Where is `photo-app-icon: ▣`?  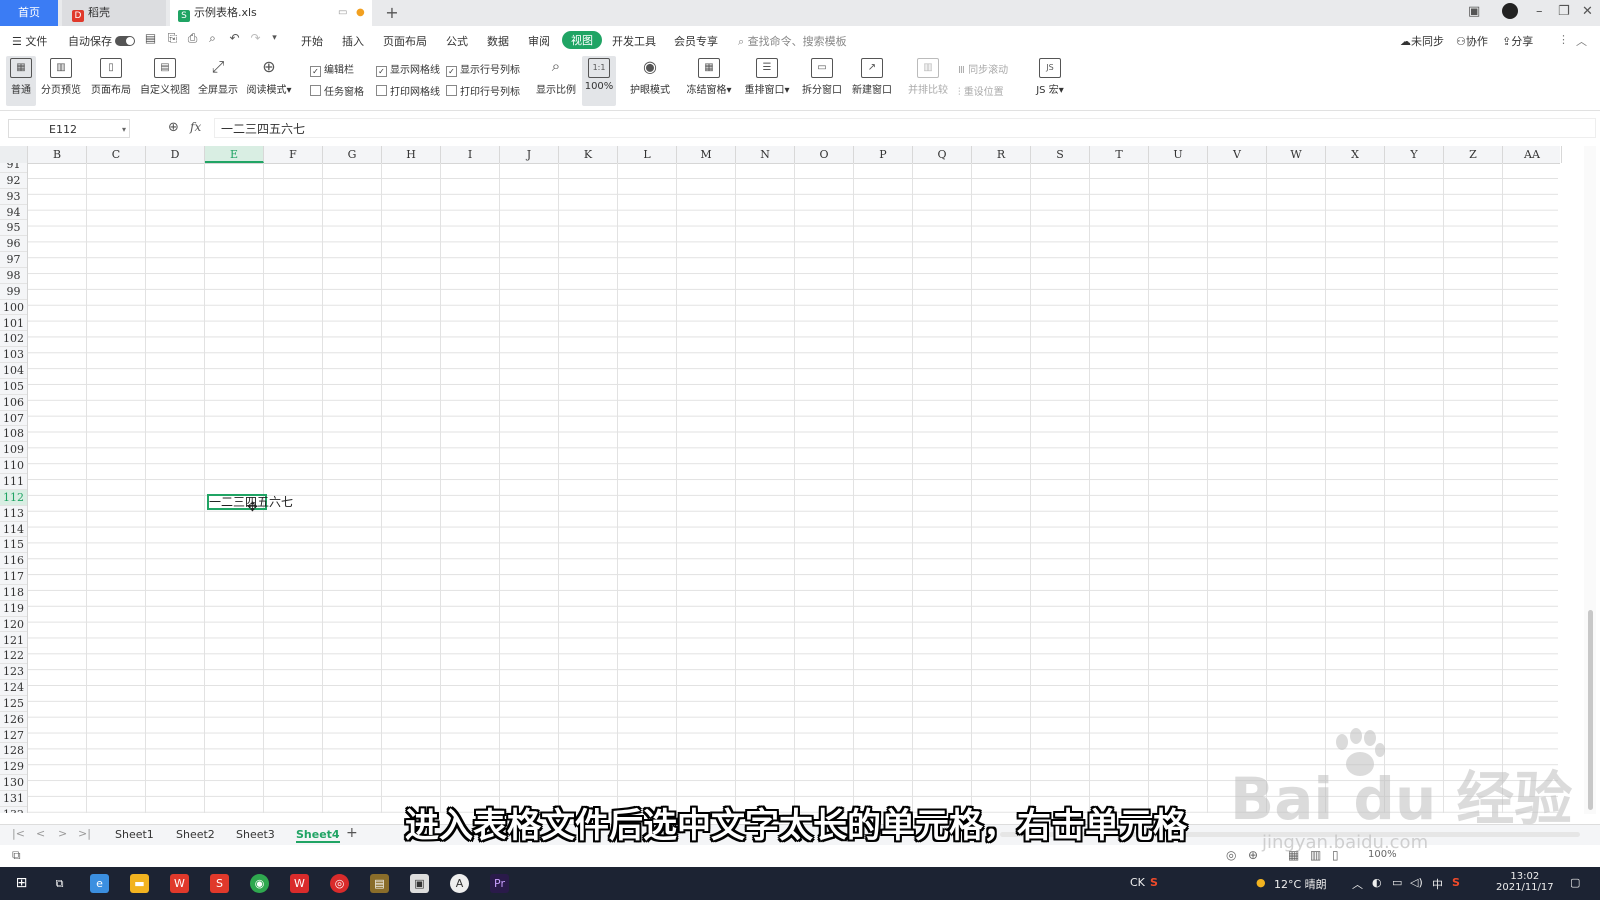
photo-app-icon: ▣ is located at coordinates (419, 883).